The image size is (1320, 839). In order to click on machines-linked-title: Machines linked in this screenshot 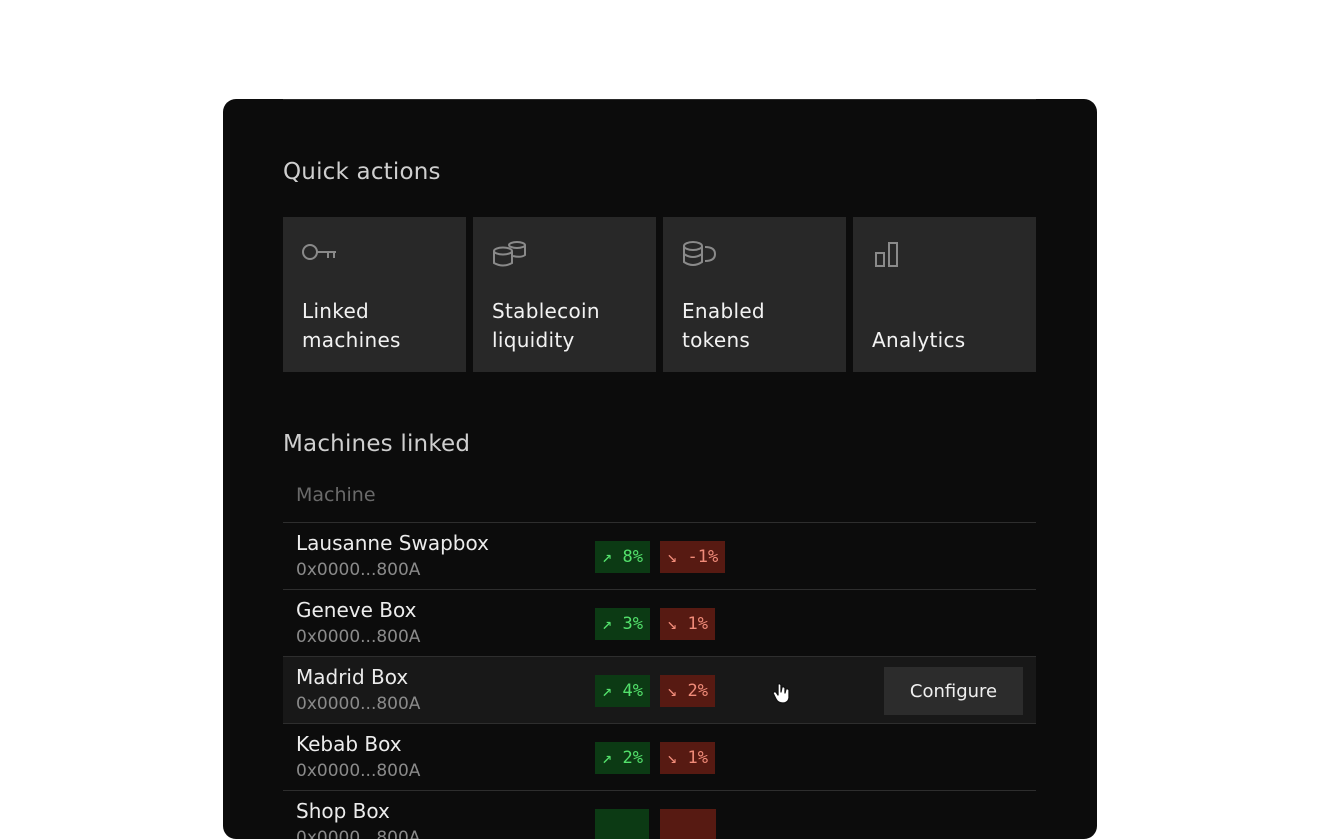, I will do `click(377, 444)`.